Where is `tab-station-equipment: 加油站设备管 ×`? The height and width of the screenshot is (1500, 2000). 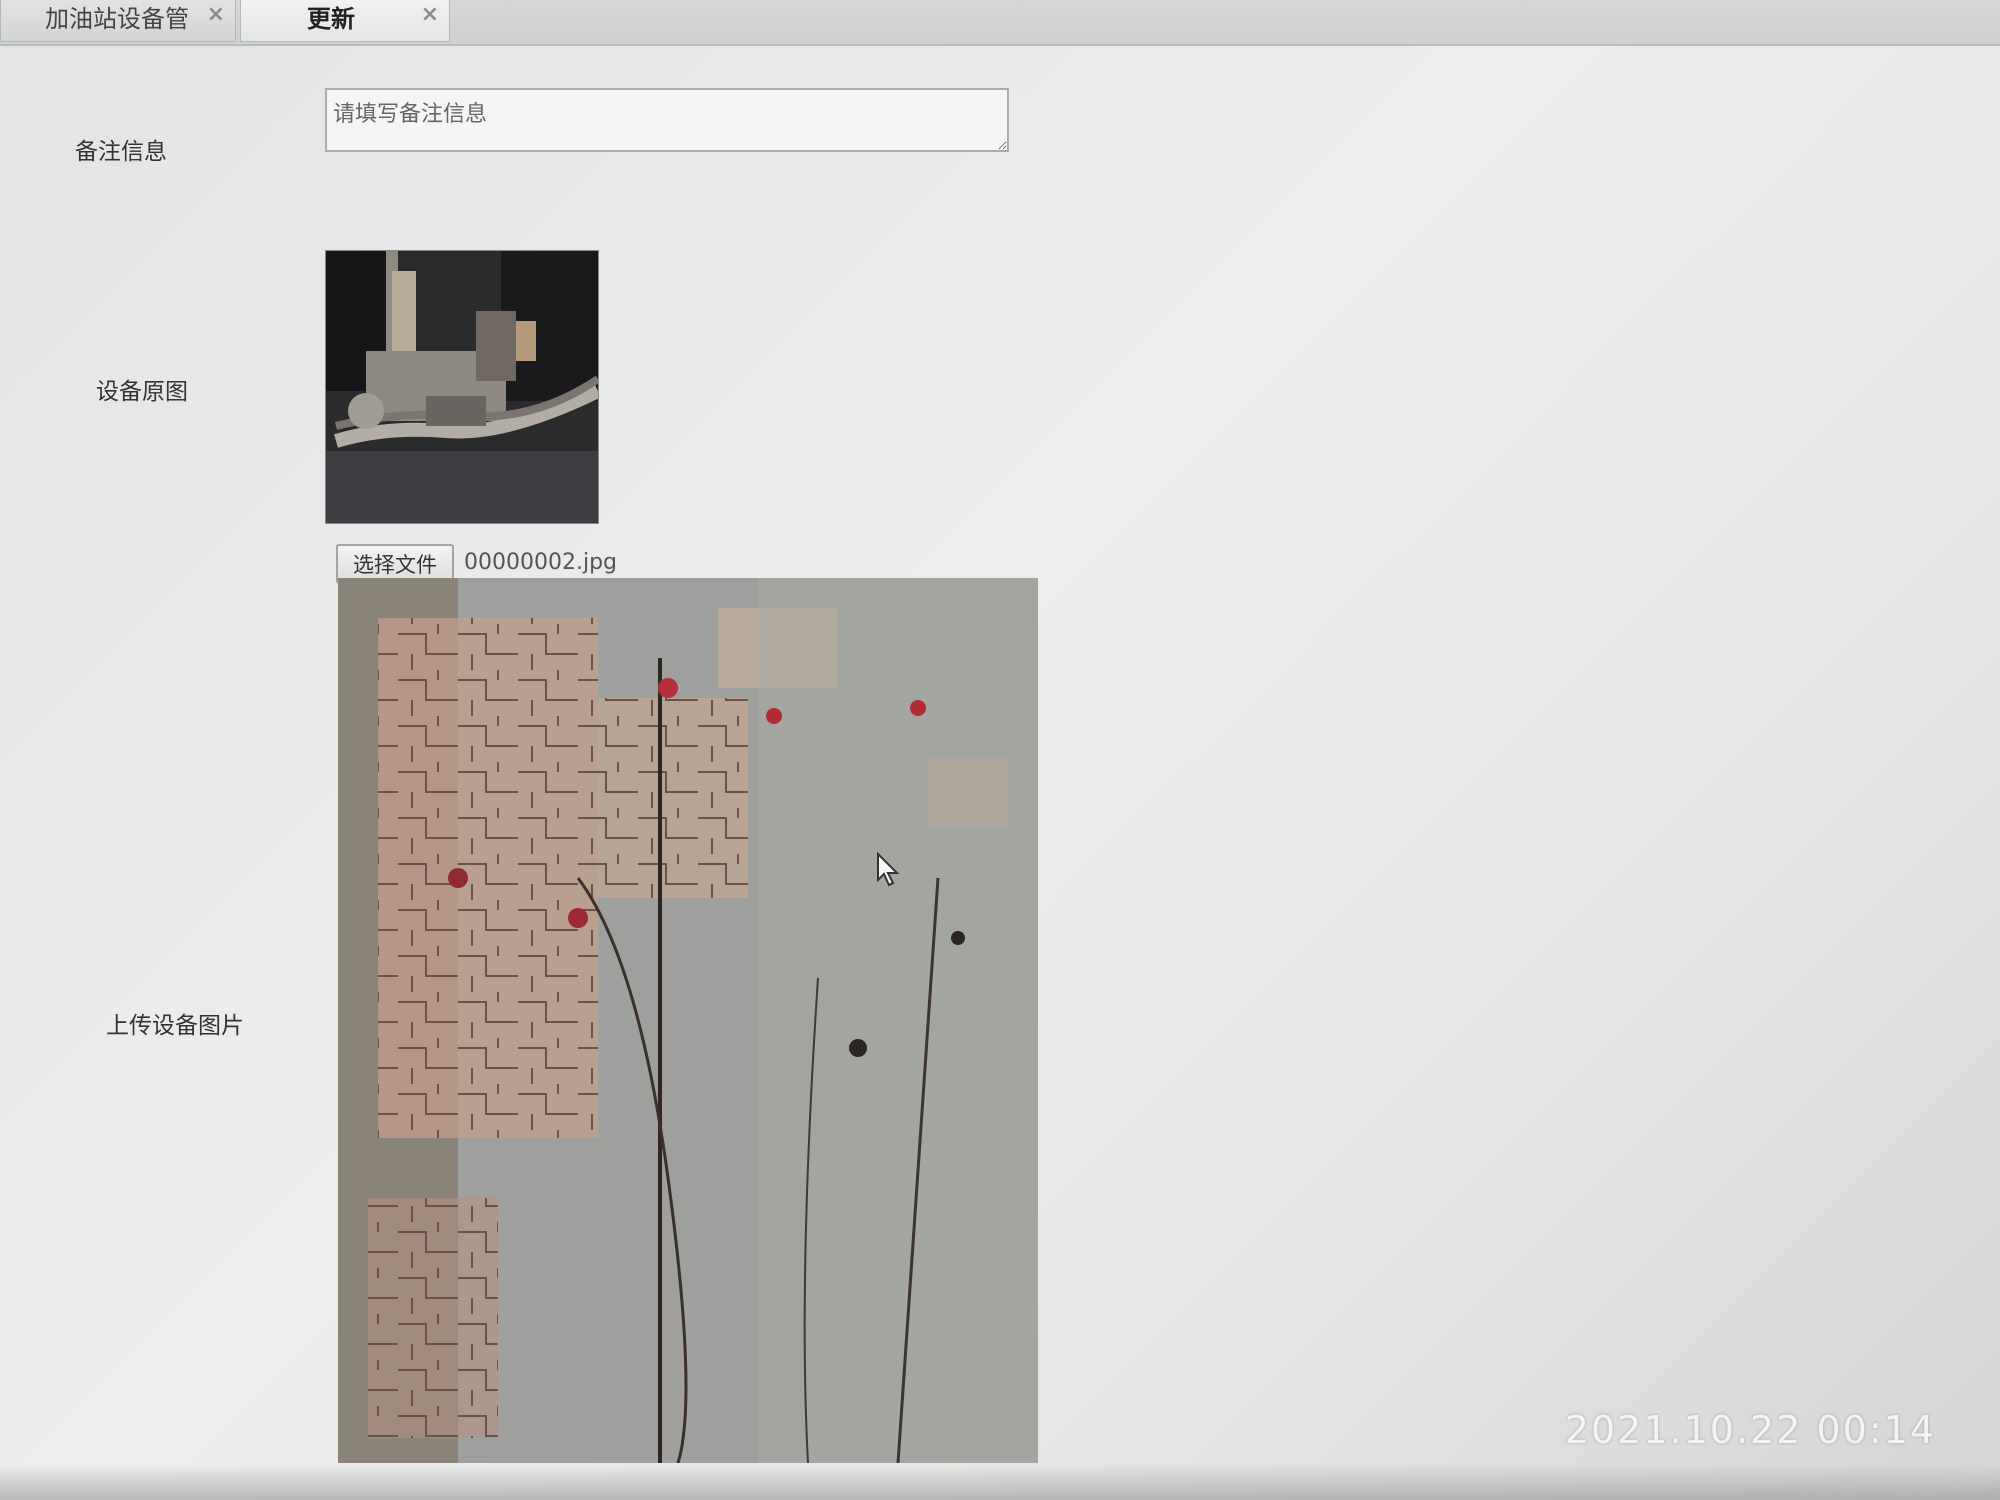
tab-station-equipment: 加油站设备管 × is located at coordinates (118, 21).